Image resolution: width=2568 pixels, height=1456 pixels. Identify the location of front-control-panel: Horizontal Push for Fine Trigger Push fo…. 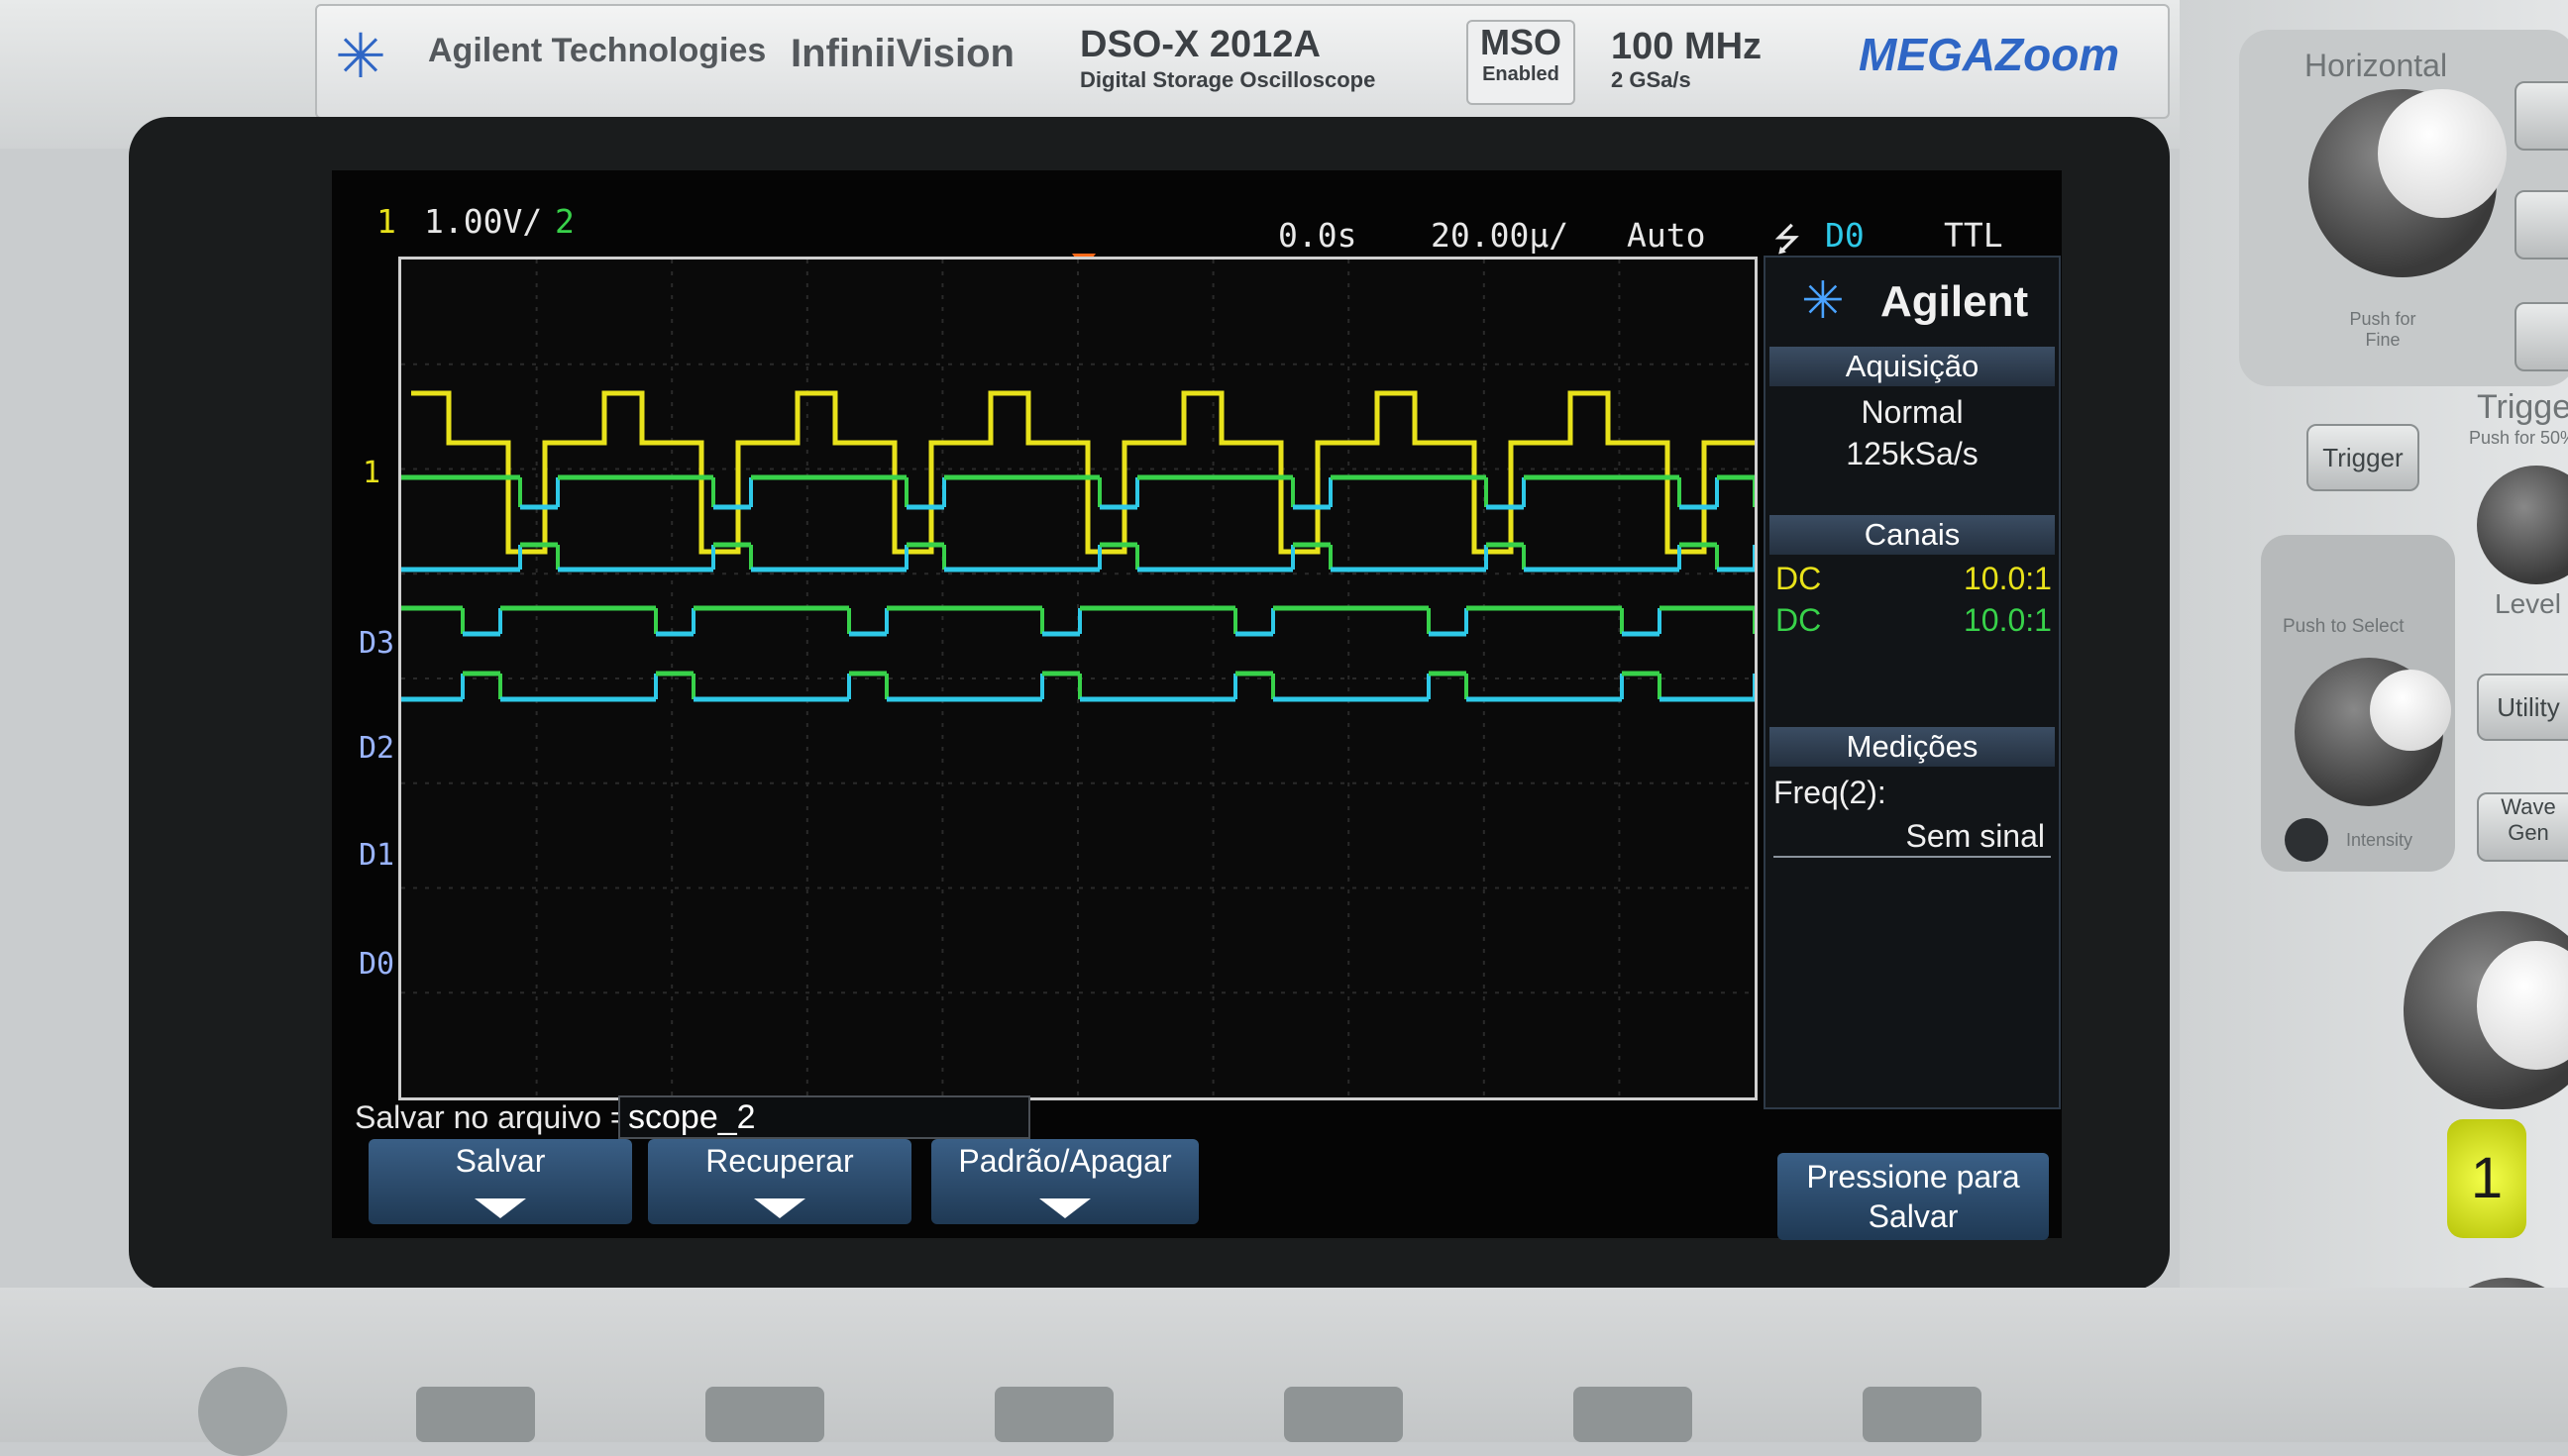
(2374, 721).